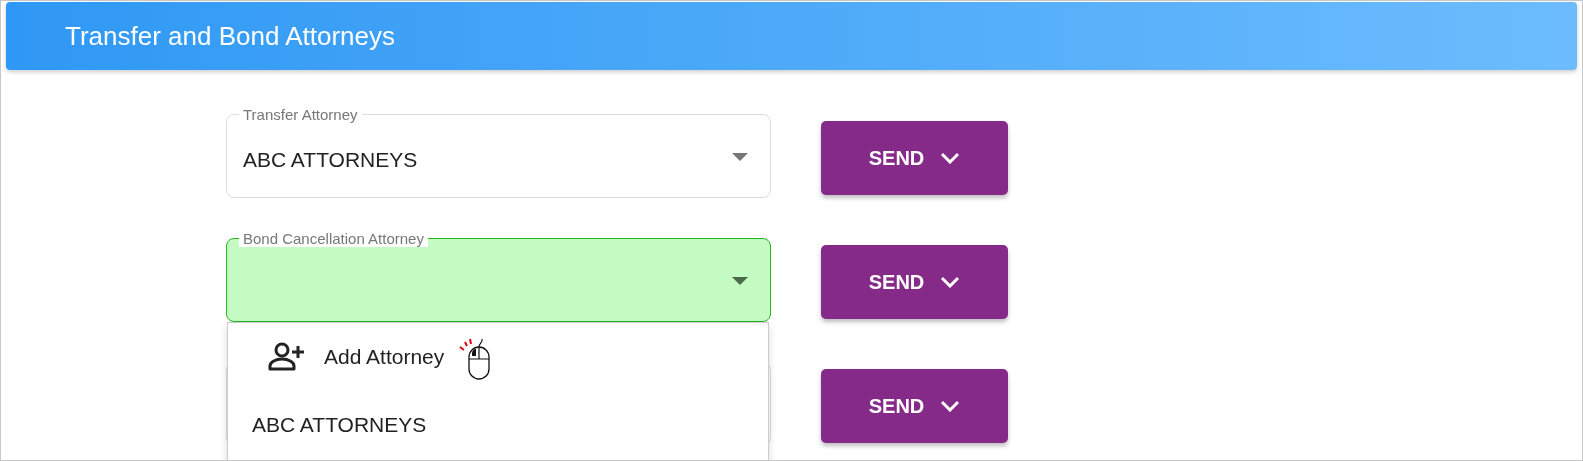 This screenshot has height=461, width=1583. Describe the element at coordinates (339, 425) in the screenshot. I see `attorney-option: ABC ATTORNEYS` at that location.